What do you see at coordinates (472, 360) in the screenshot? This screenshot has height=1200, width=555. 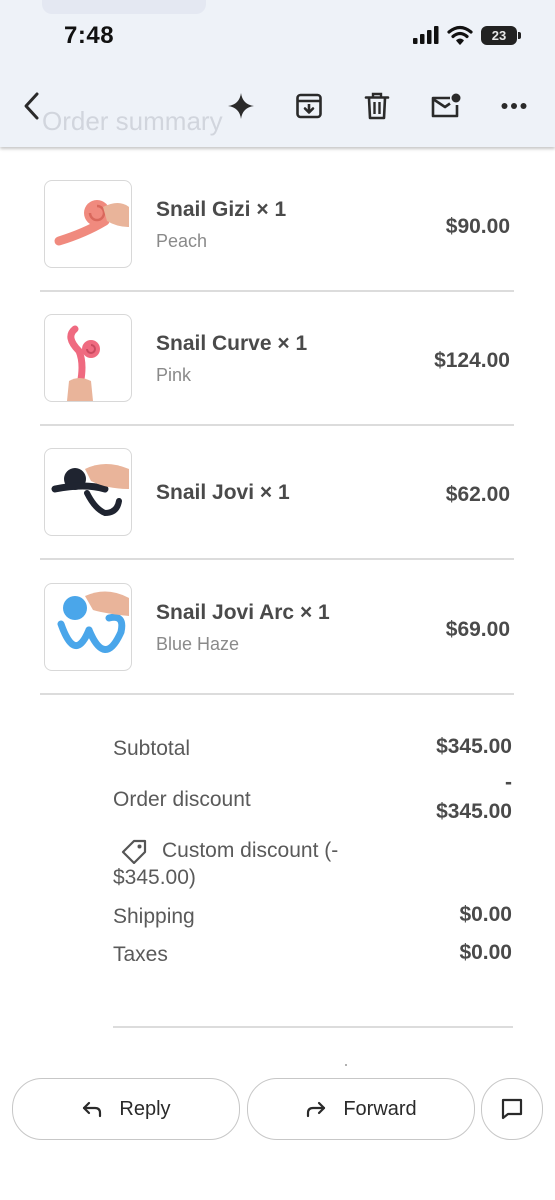 I see `item-price: $124.00` at bounding box center [472, 360].